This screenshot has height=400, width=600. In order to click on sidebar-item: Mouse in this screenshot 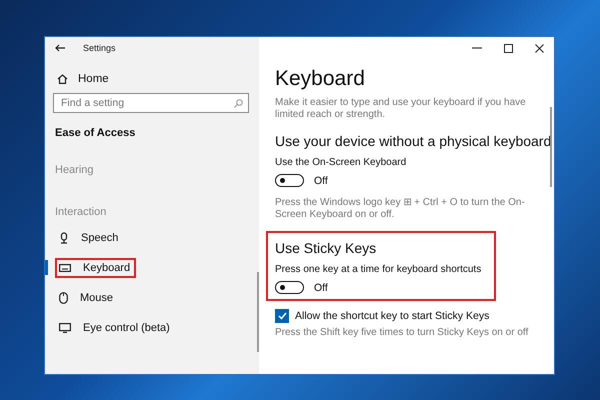, I will do `click(87, 298)`.